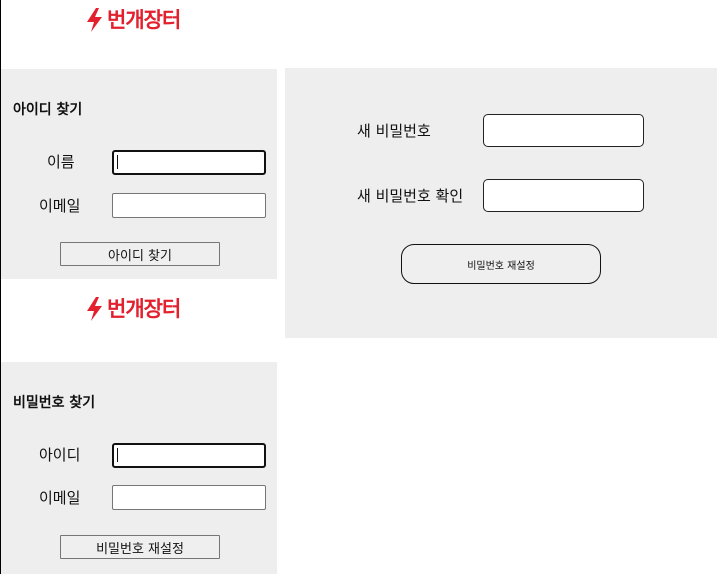 Image resolution: width=721 pixels, height=574 pixels. Describe the element at coordinates (189, 162) in the screenshot. I see `find-id-name-input` at that location.